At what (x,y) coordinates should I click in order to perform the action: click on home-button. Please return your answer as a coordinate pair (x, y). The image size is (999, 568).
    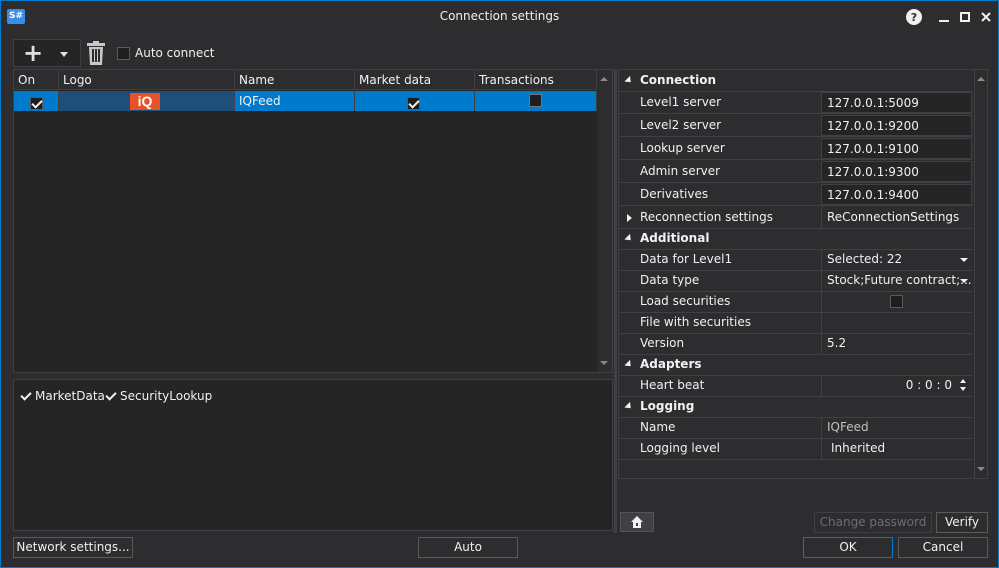
    Looking at the image, I should click on (637, 522).